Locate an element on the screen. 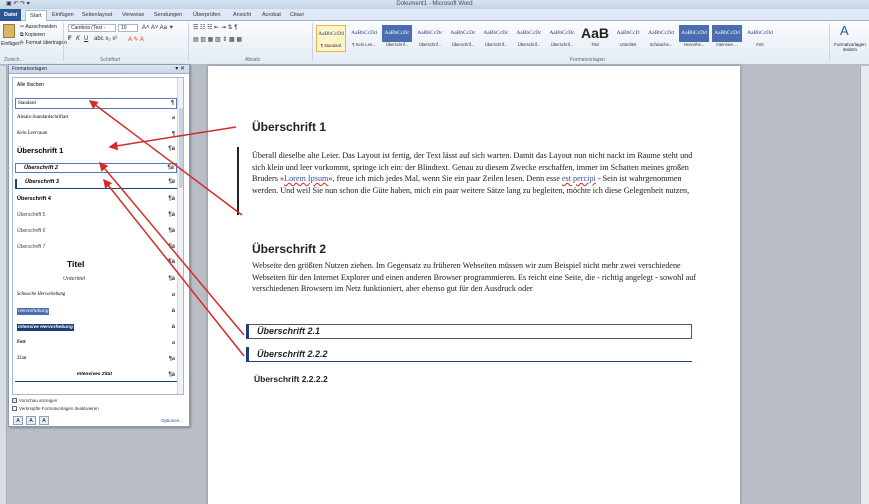 The image size is (869, 504). pane-close-icon: ▾ ✕ is located at coordinates (180, 69).